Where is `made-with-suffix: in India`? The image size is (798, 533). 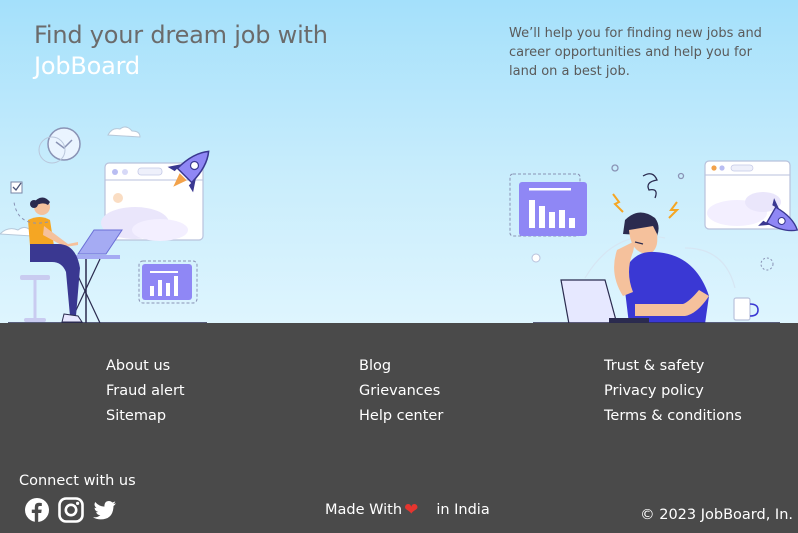
made-with-suffix: in India is located at coordinates (463, 510).